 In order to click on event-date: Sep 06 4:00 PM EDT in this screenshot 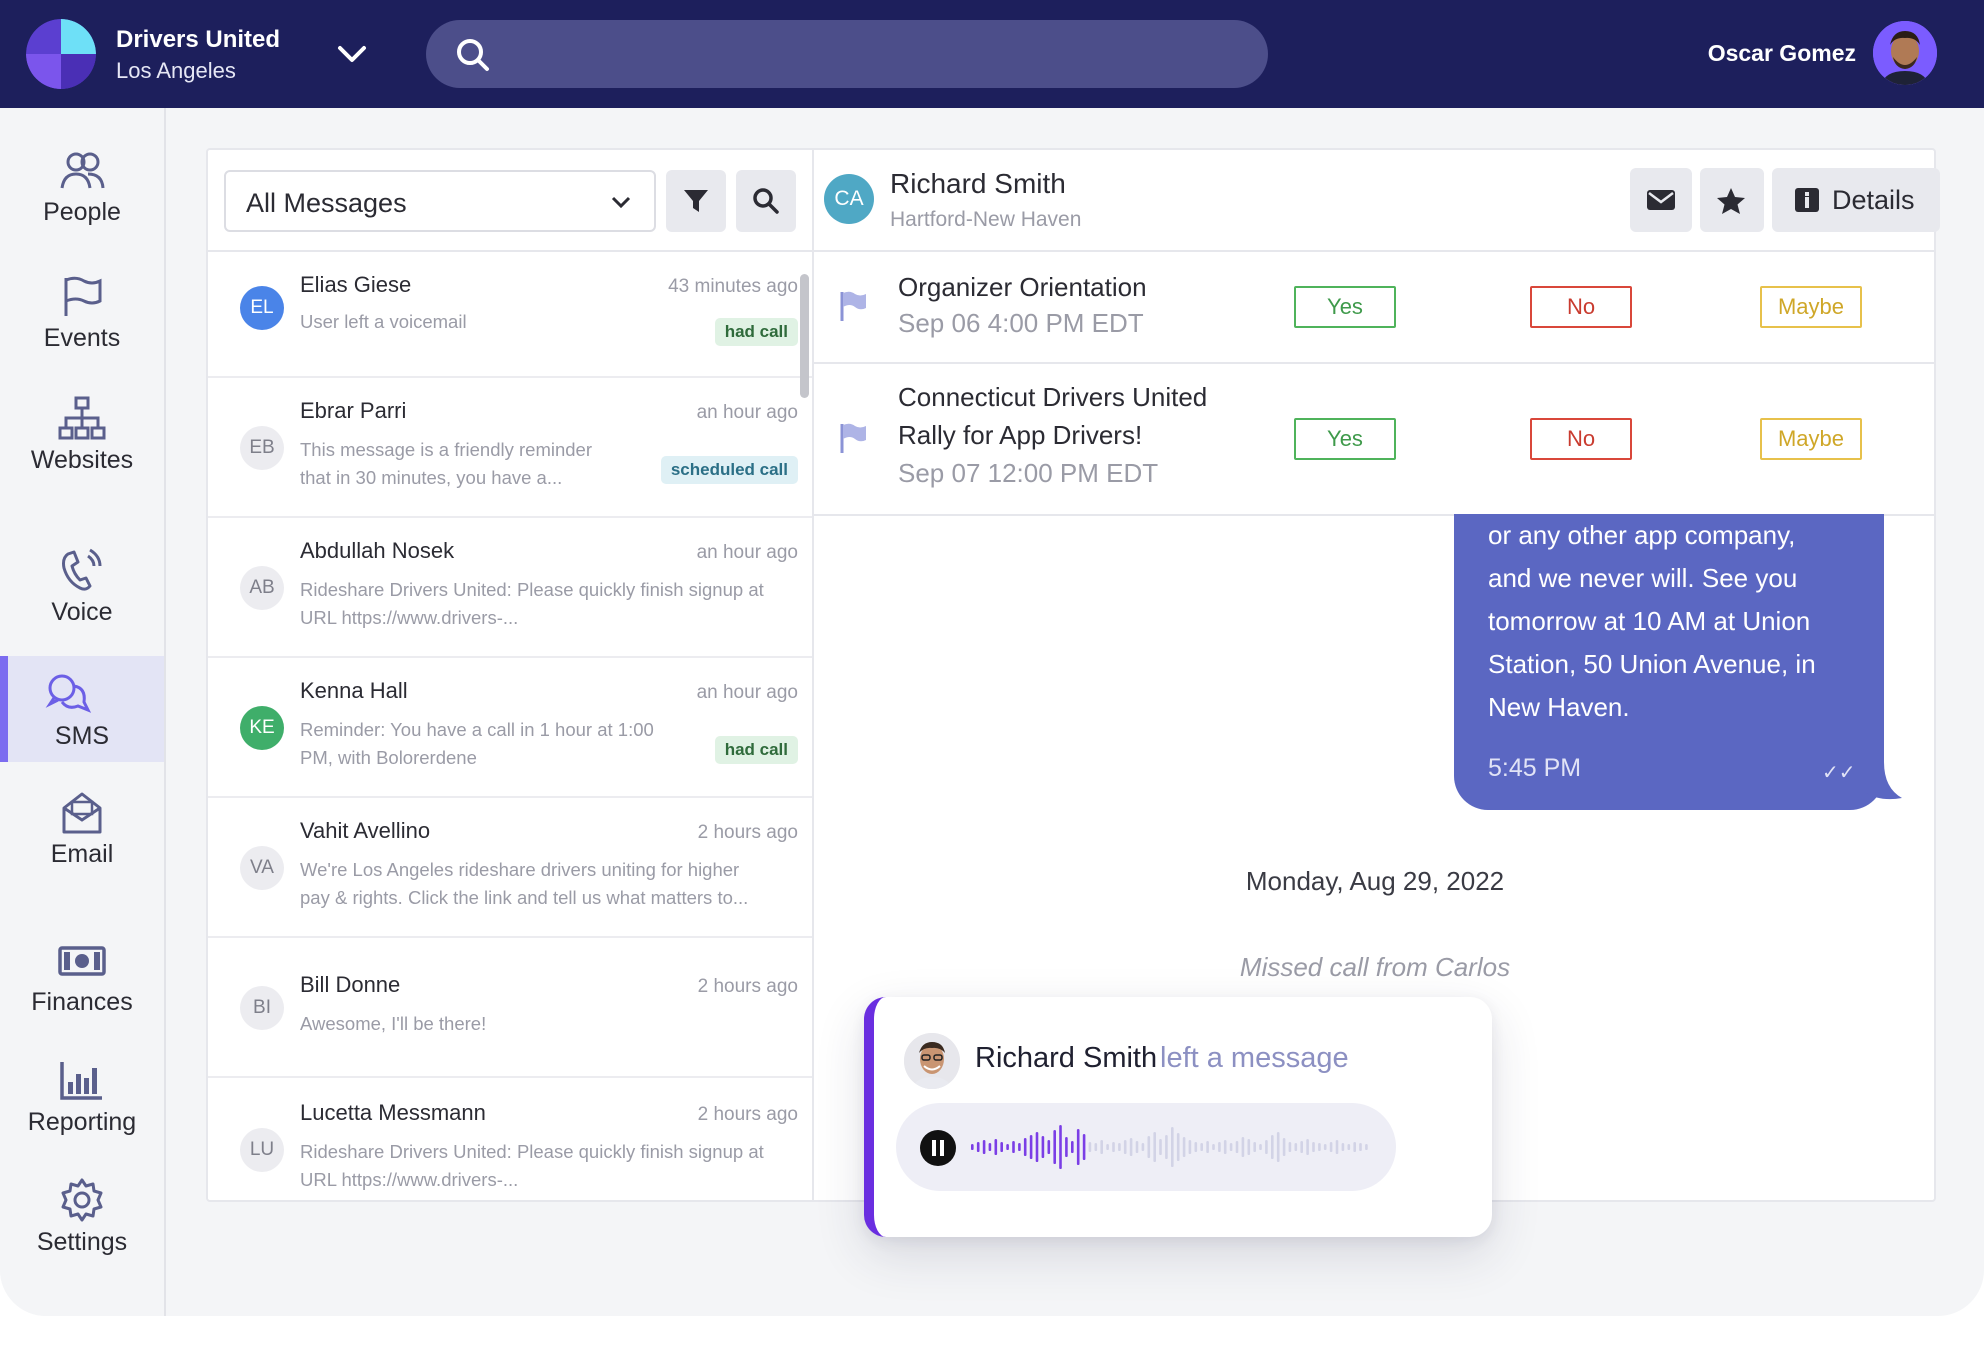, I will do `click(1021, 323)`.